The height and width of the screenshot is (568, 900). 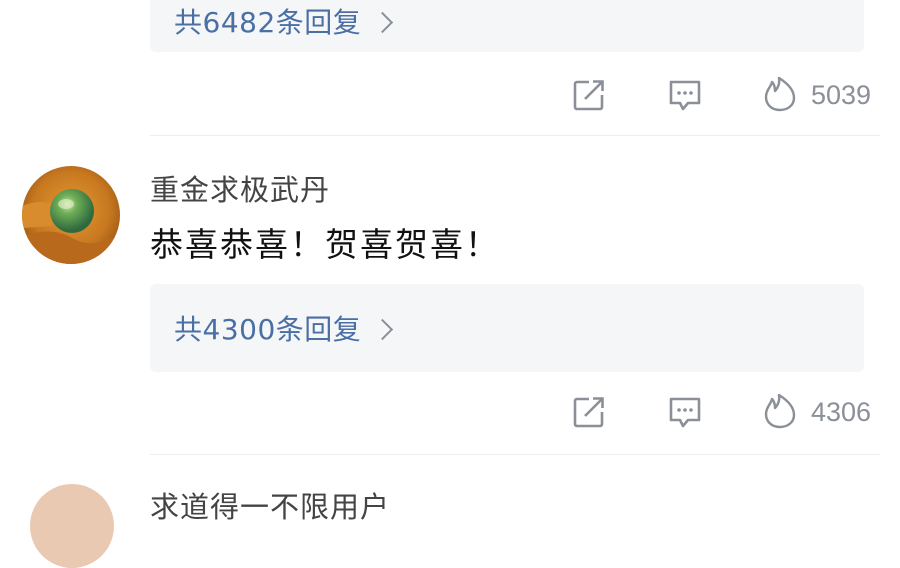 I want to click on avatar-image, so click(x=71, y=215).